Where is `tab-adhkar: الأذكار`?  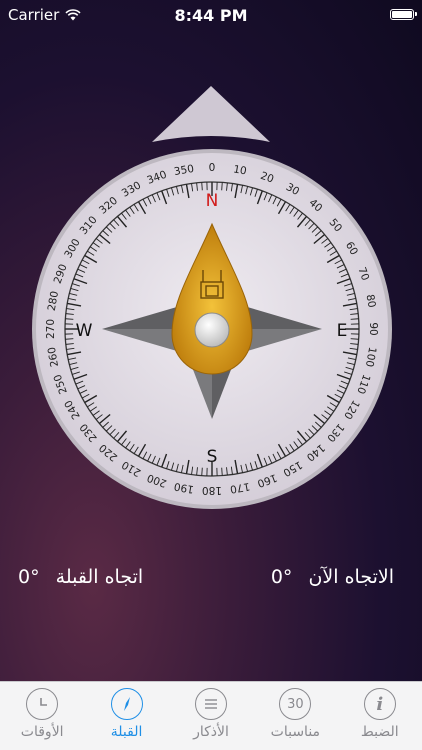 tab-adhkar: الأذكار is located at coordinates (211, 711).